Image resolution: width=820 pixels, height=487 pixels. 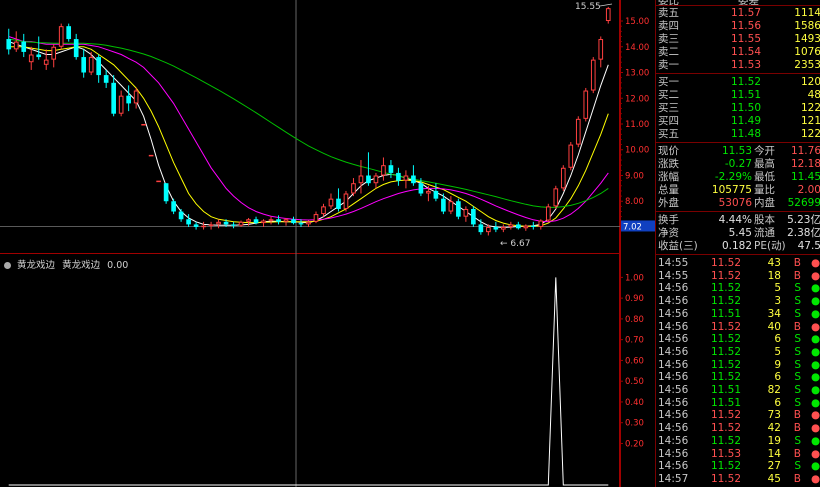 I want to click on bid-price: 11.48, so click(x=745, y=134).